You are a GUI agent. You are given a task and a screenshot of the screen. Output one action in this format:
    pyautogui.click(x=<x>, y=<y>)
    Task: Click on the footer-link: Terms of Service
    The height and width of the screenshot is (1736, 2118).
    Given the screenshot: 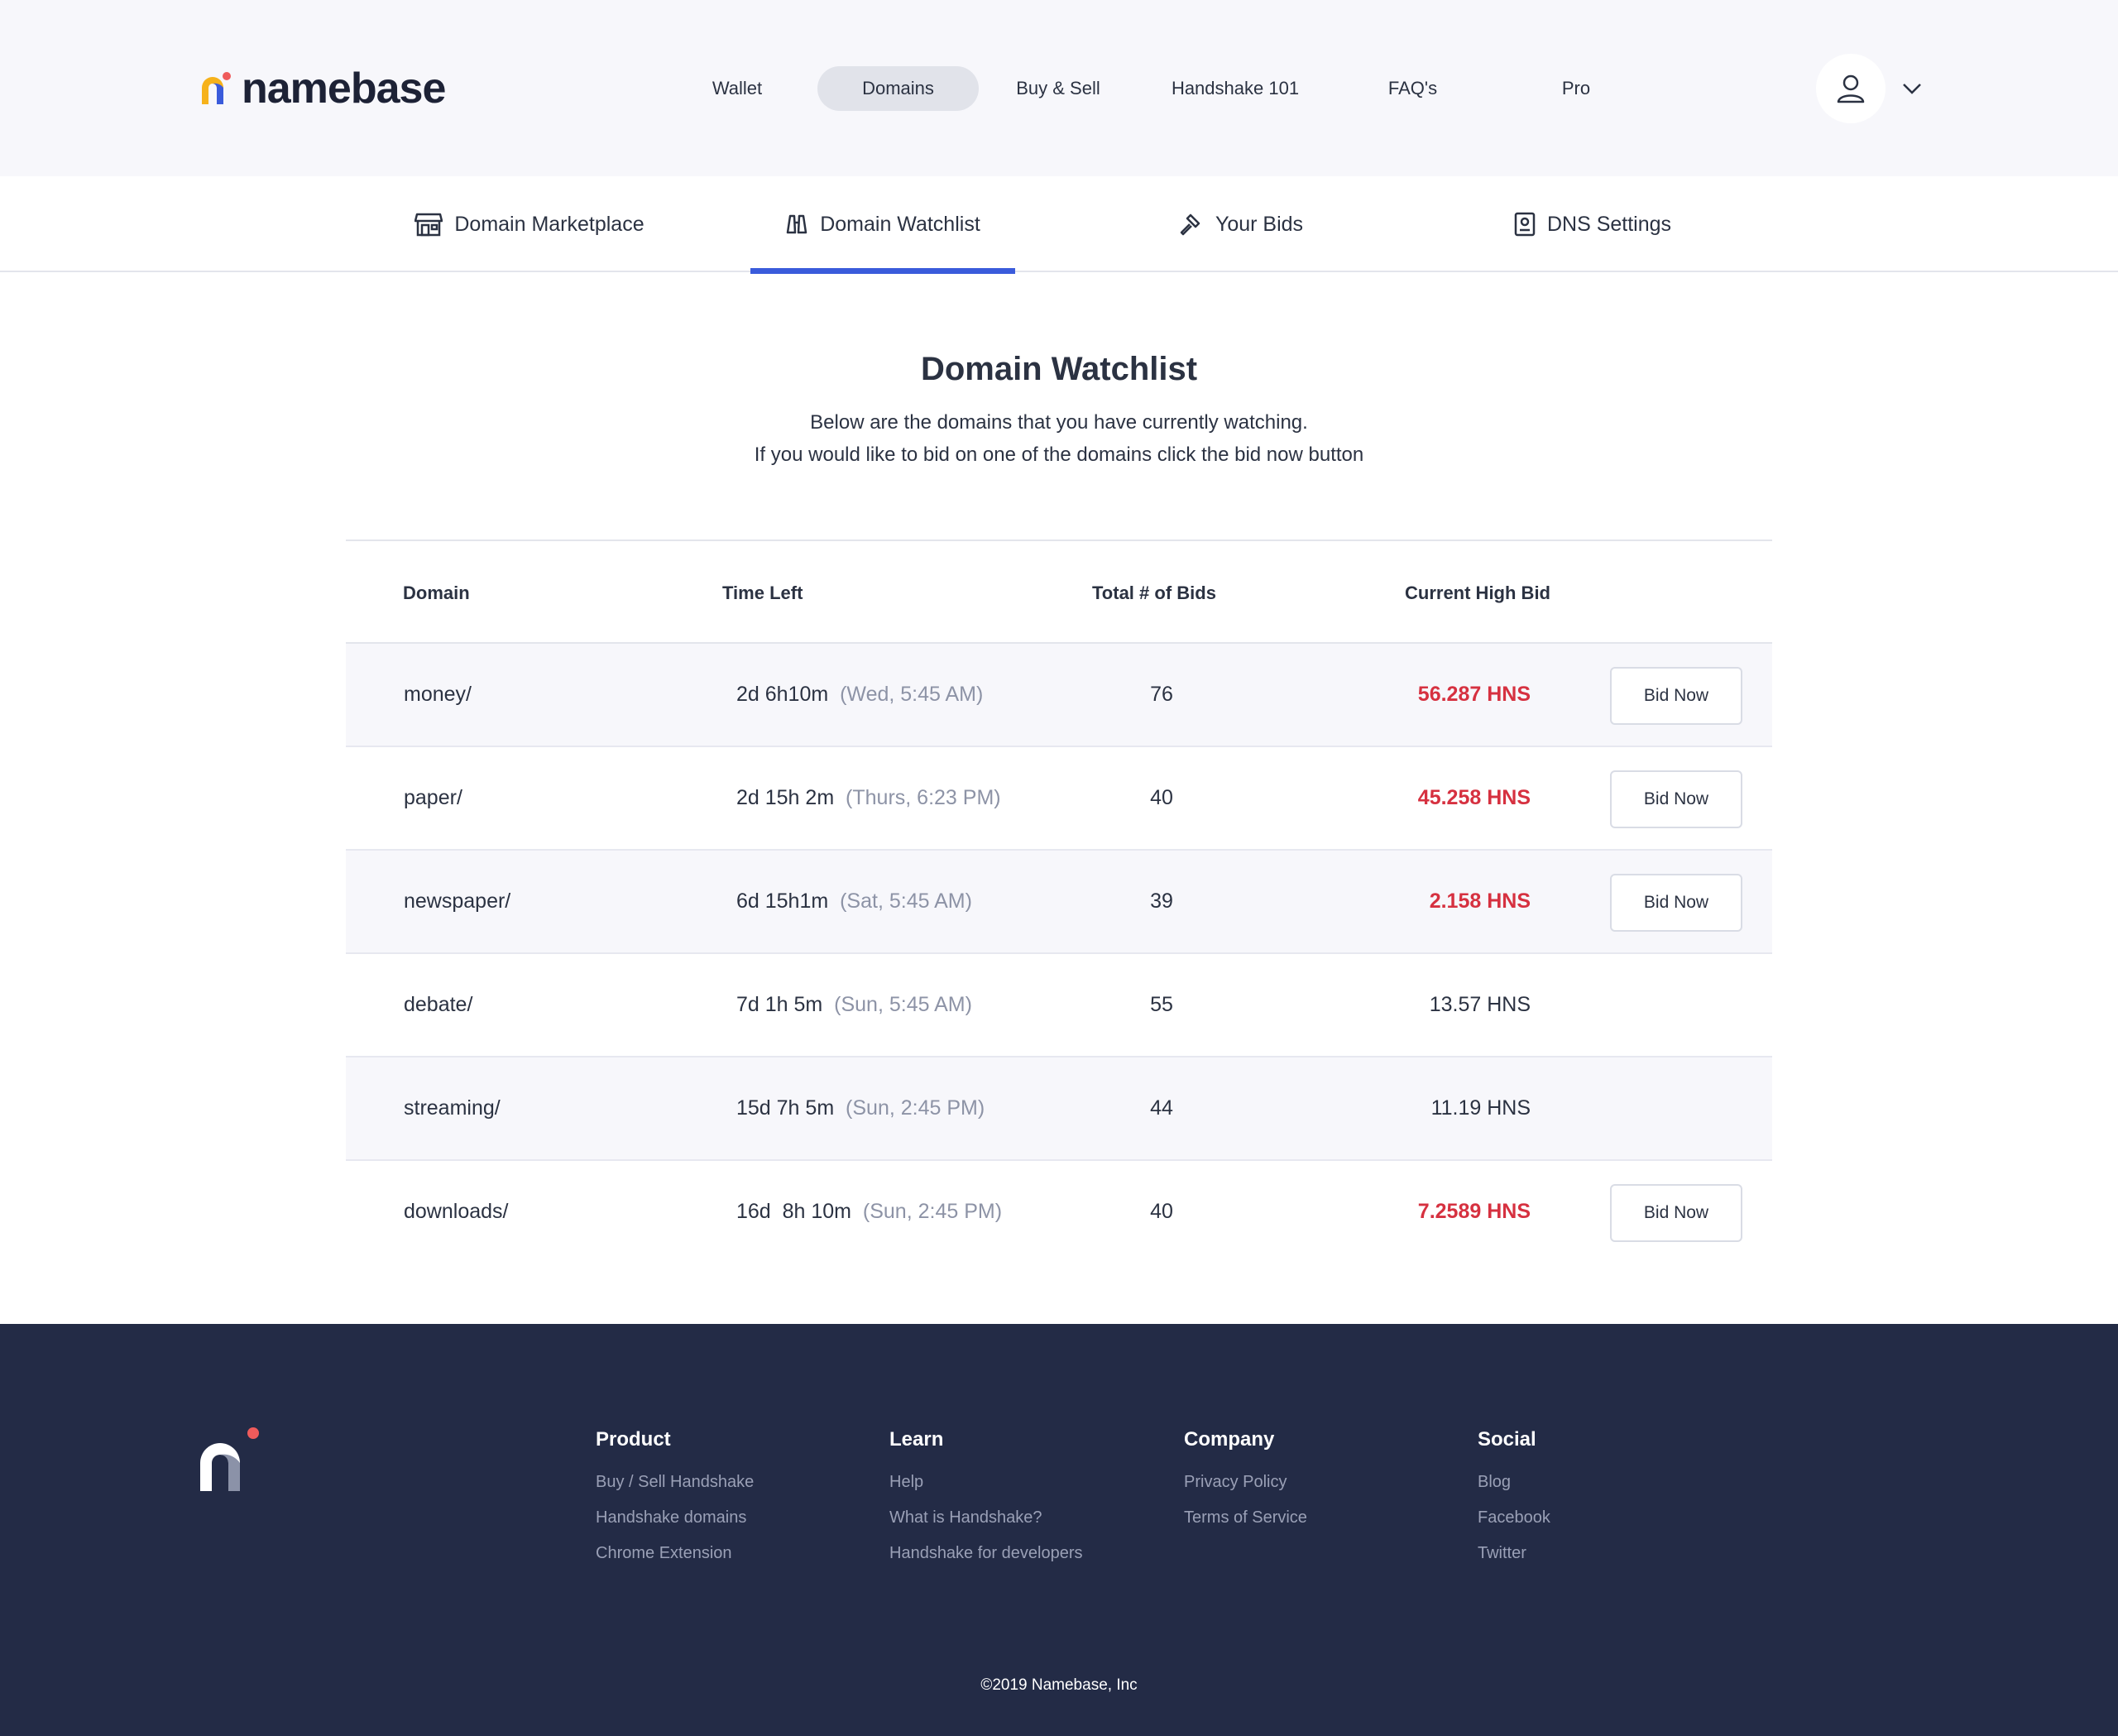 What is the action you would take?
    pyautogui.click(x=1245, y=1526)
    